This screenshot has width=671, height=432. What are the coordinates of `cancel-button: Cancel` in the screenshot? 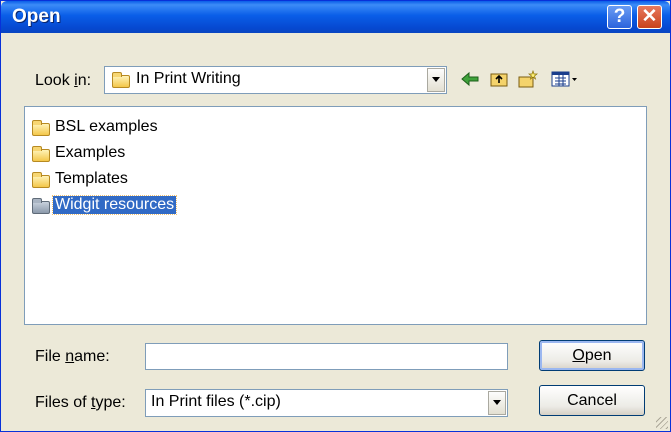 It's located at (592, 400).